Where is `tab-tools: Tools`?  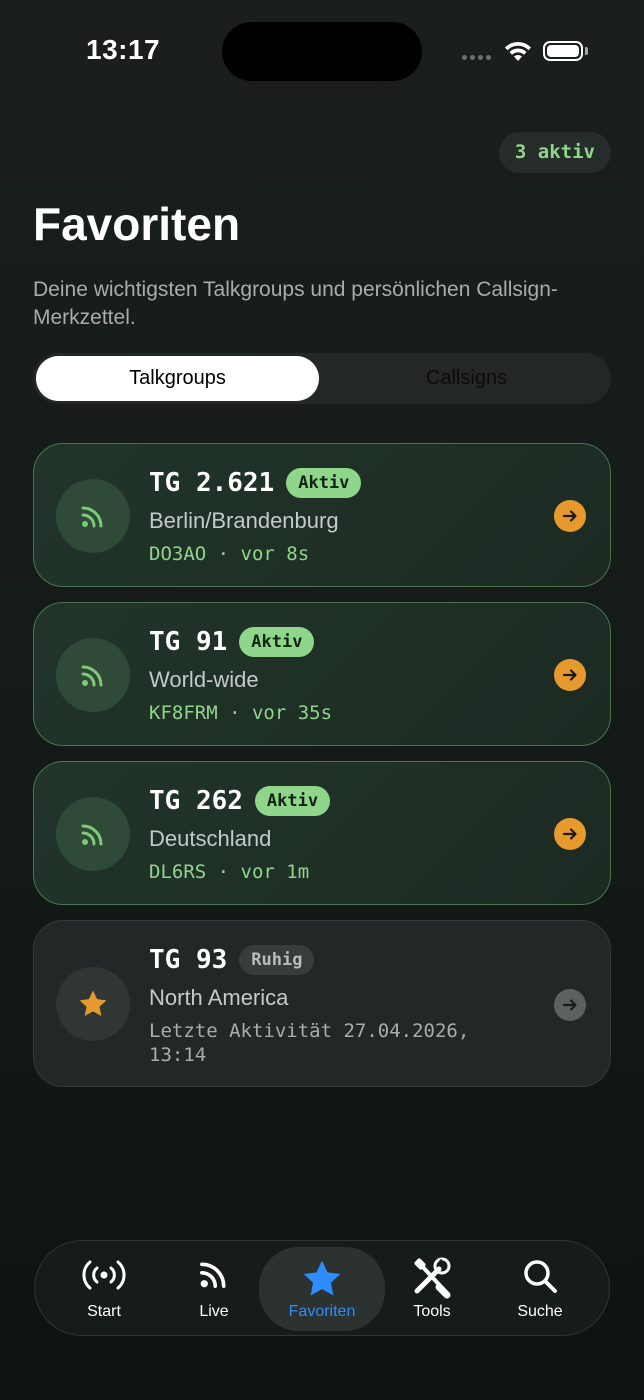
tab-tools: Tools is located at coordinates (432, 1287).